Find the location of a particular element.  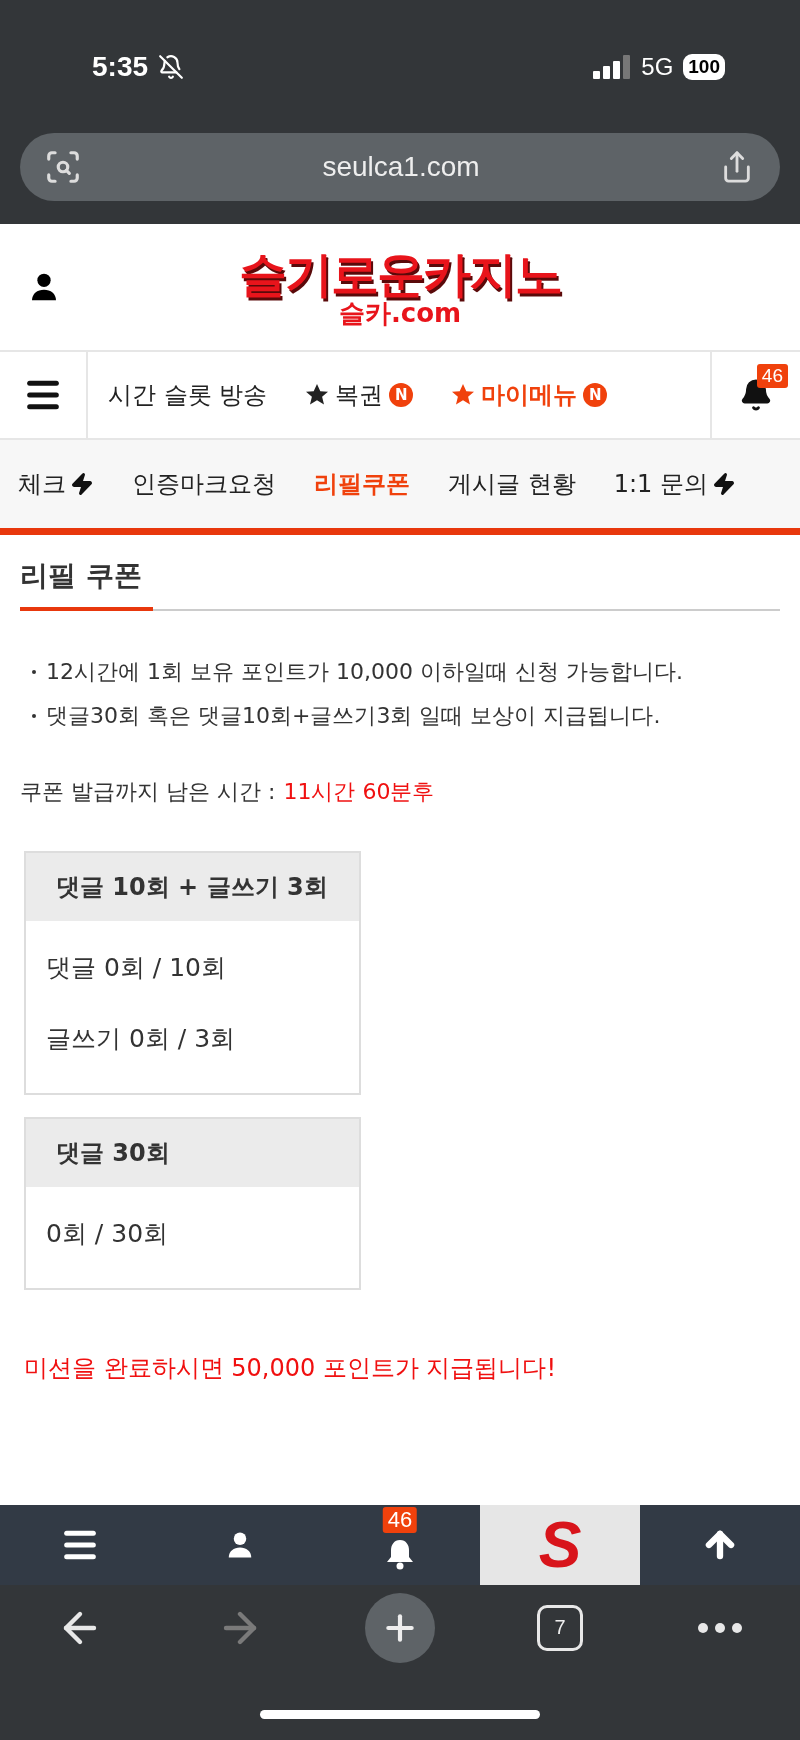

nav-link: 시간 슬롯 방송 is located at coordinates (188, 395).